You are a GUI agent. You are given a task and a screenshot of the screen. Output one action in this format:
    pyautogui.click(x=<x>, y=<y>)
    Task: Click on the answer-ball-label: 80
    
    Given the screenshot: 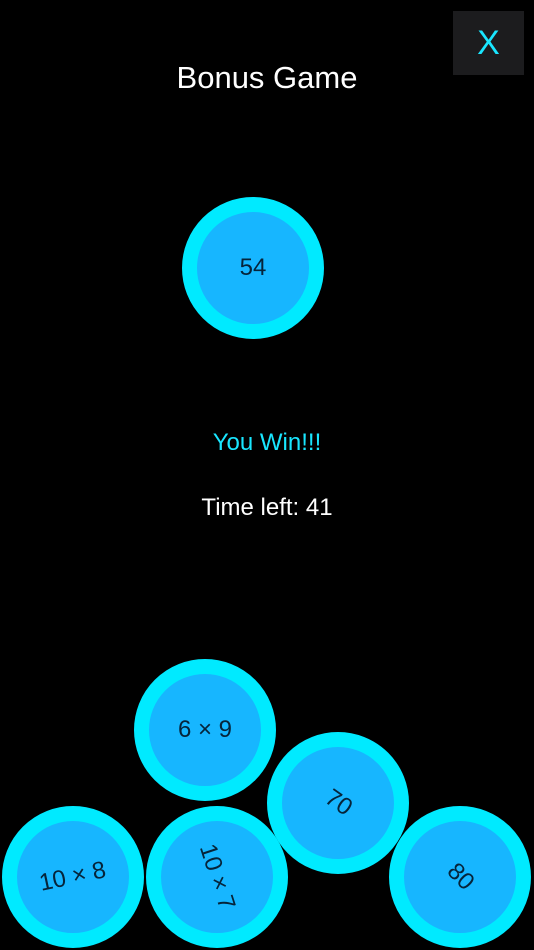 What is the action you would take?
    pyautogui.click(x=460, y=876)
    